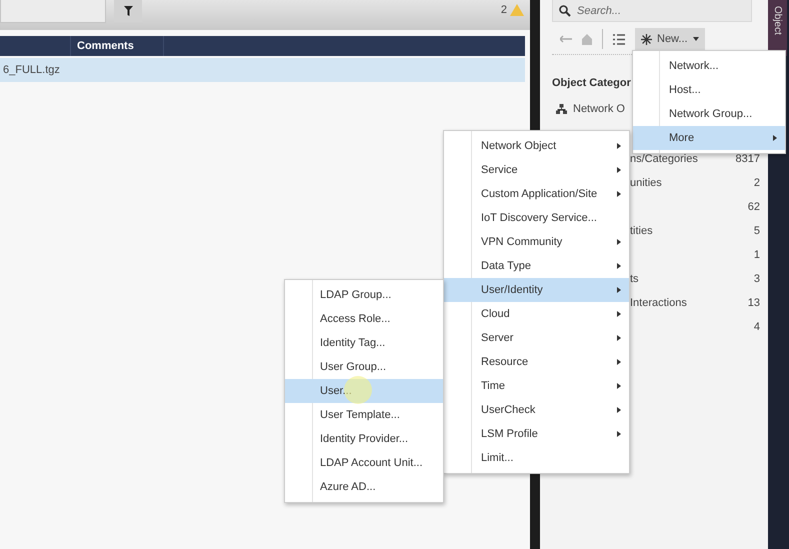 The image size is (789, 549). Describe the element at coordinates (591, 84) in the screenshot. I see `section-title: Object Categor` at that location.